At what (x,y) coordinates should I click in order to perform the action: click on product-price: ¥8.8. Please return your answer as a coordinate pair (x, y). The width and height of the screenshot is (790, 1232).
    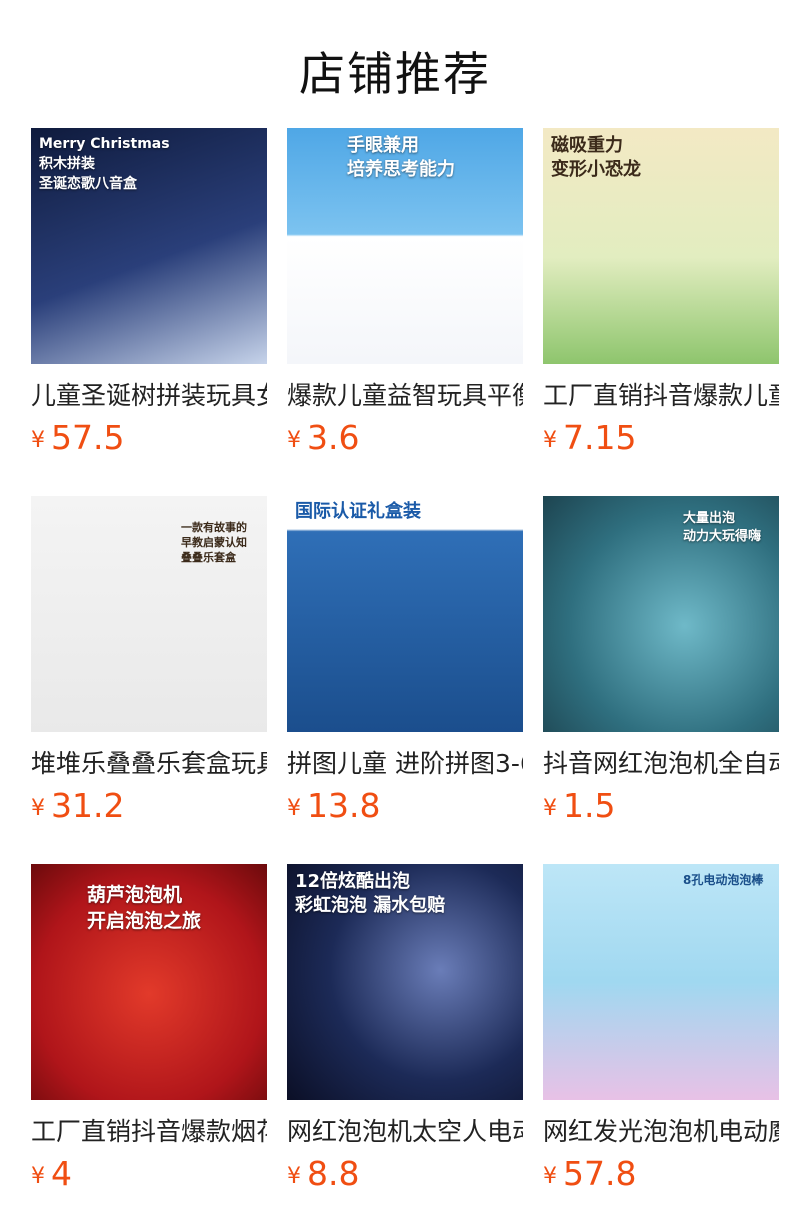
    Looking at the image, I should click on (405, 1173).